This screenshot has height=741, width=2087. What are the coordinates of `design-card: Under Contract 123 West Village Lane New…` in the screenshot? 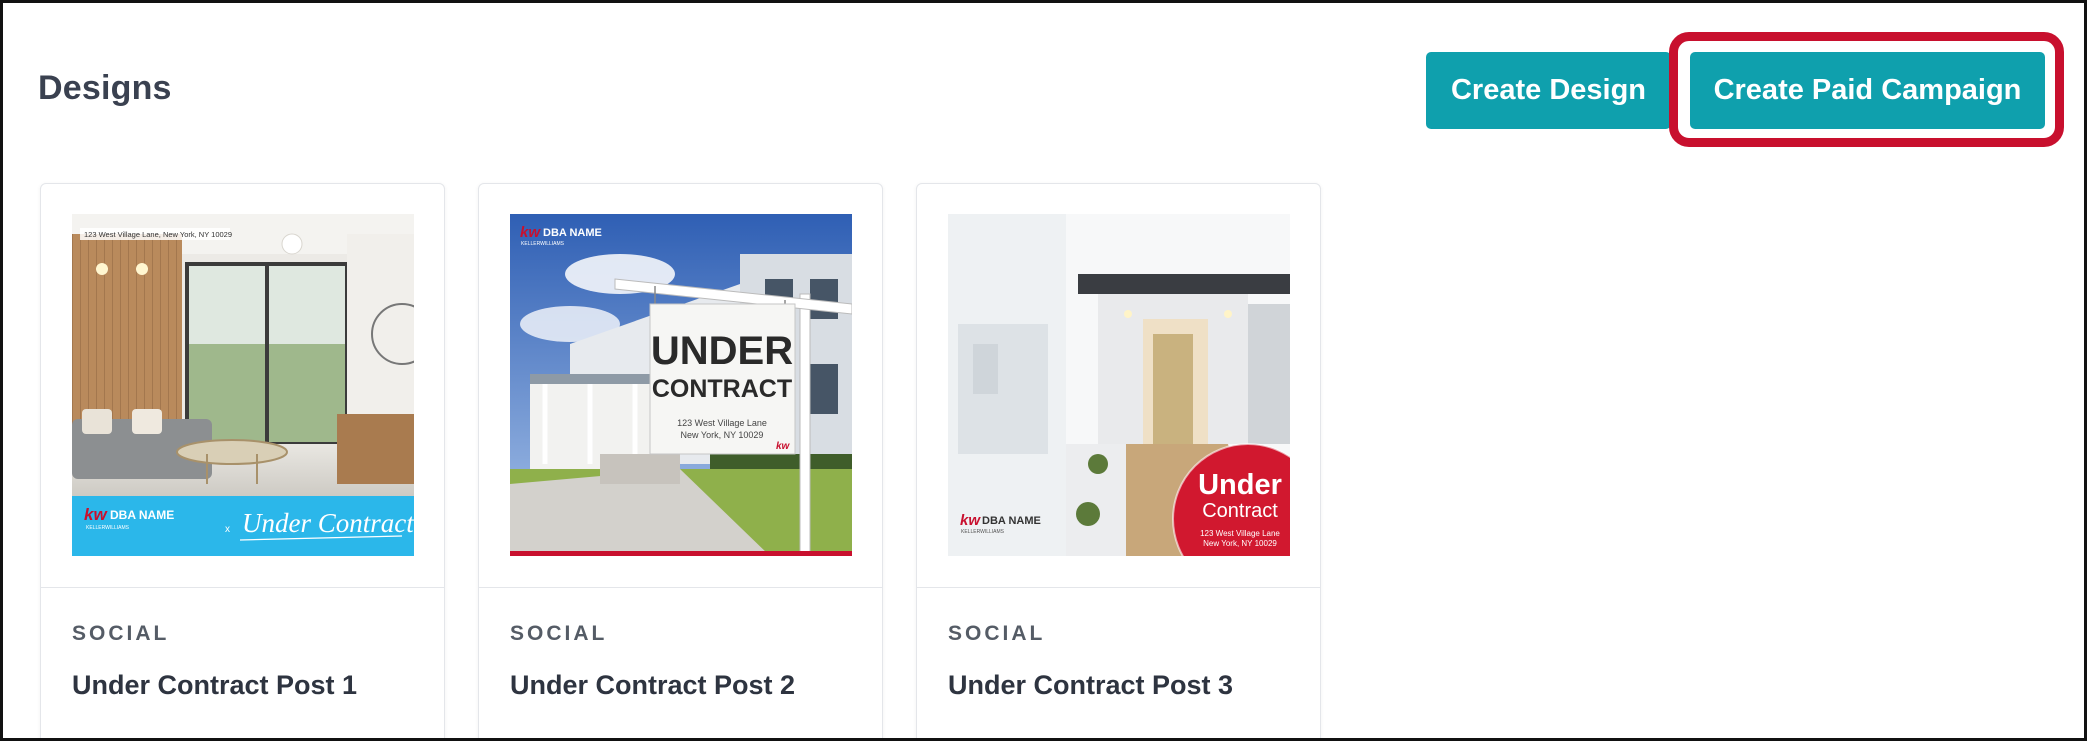 It's located at (1118, 460).